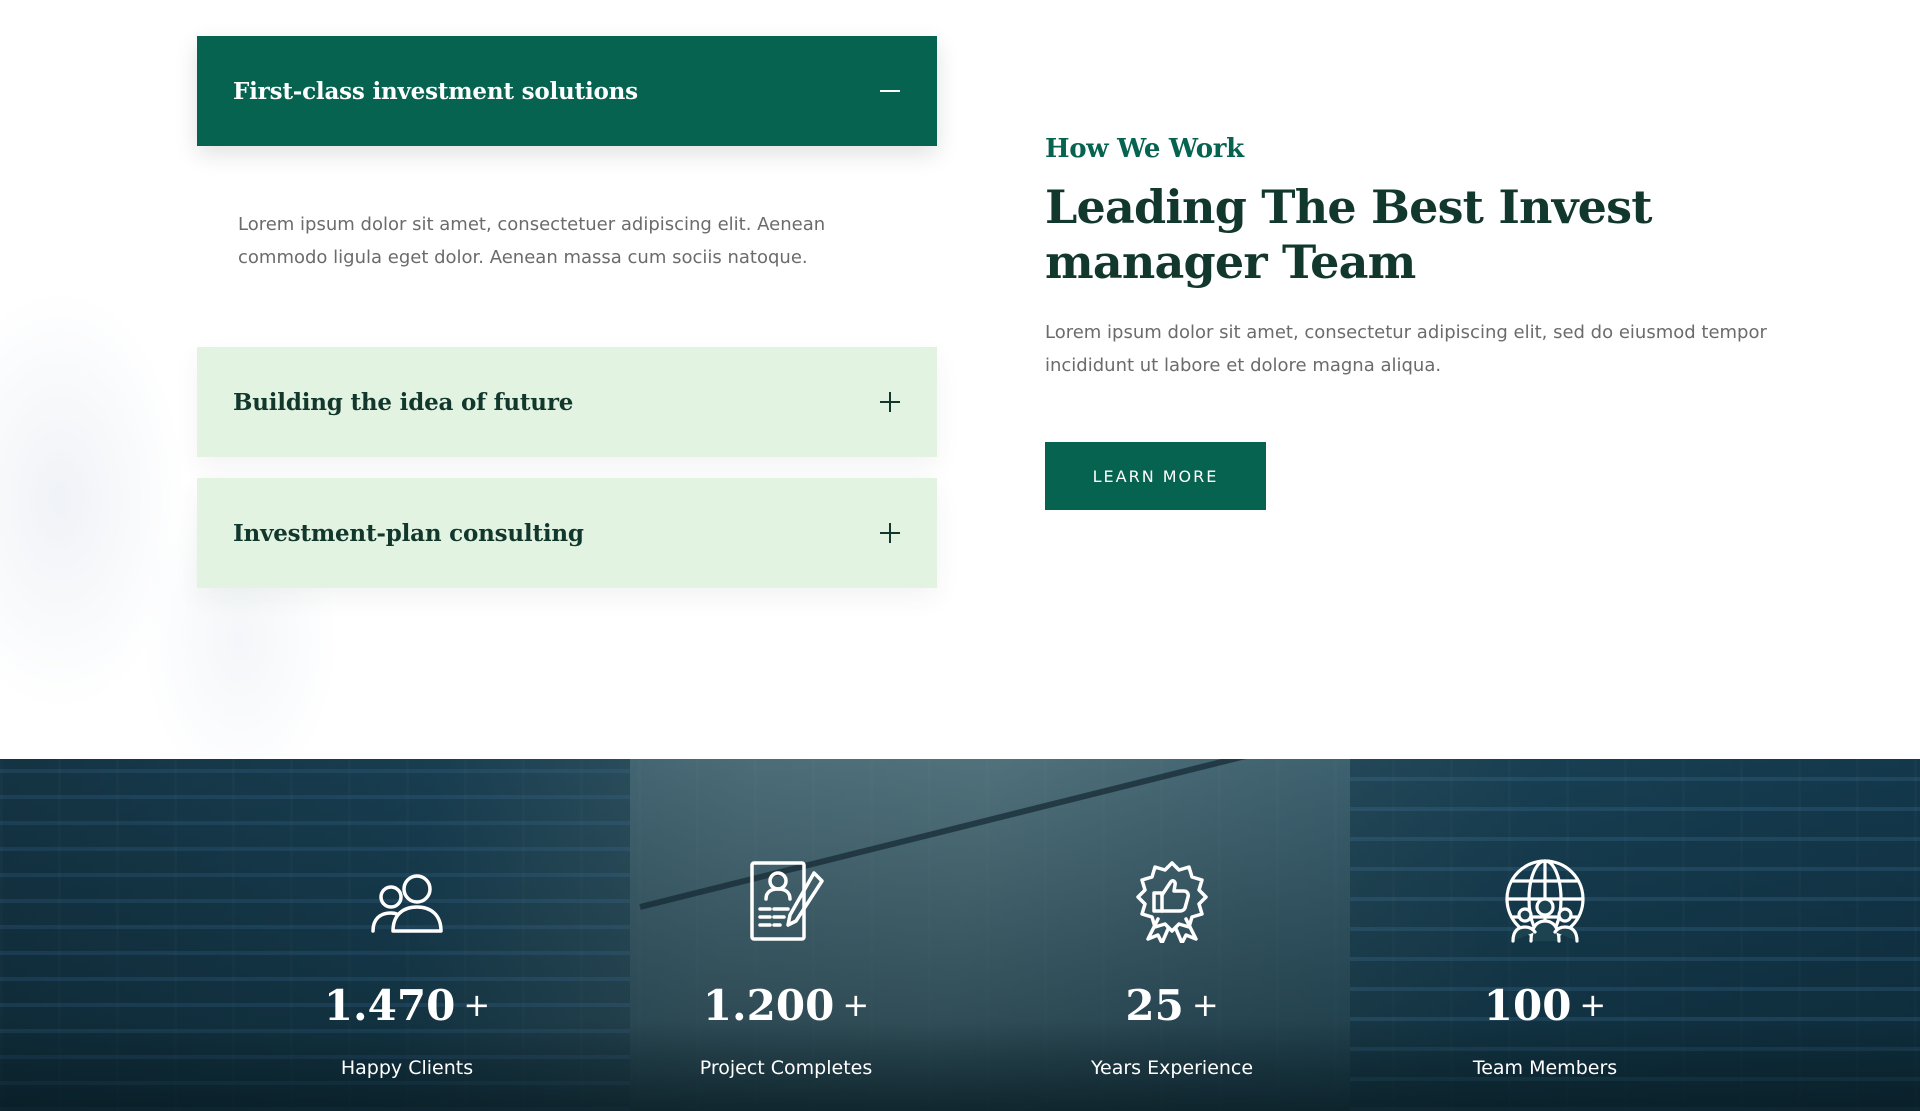 The height and width of the screenshot is (1111, 1920). I want to click on accordion-header-investment-solutions: First-class investment solutions, so click(567, 91).